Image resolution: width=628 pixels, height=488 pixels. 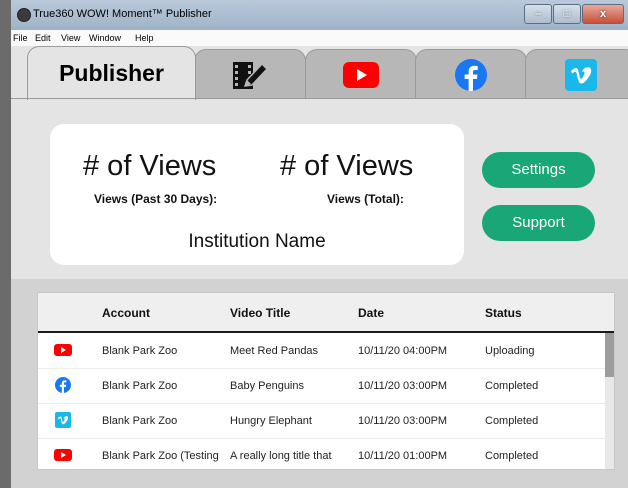 What do you see at coordinates (24, 15) in the screenshot?
I see `app-logo-icon` at bounding box center [24, 15].